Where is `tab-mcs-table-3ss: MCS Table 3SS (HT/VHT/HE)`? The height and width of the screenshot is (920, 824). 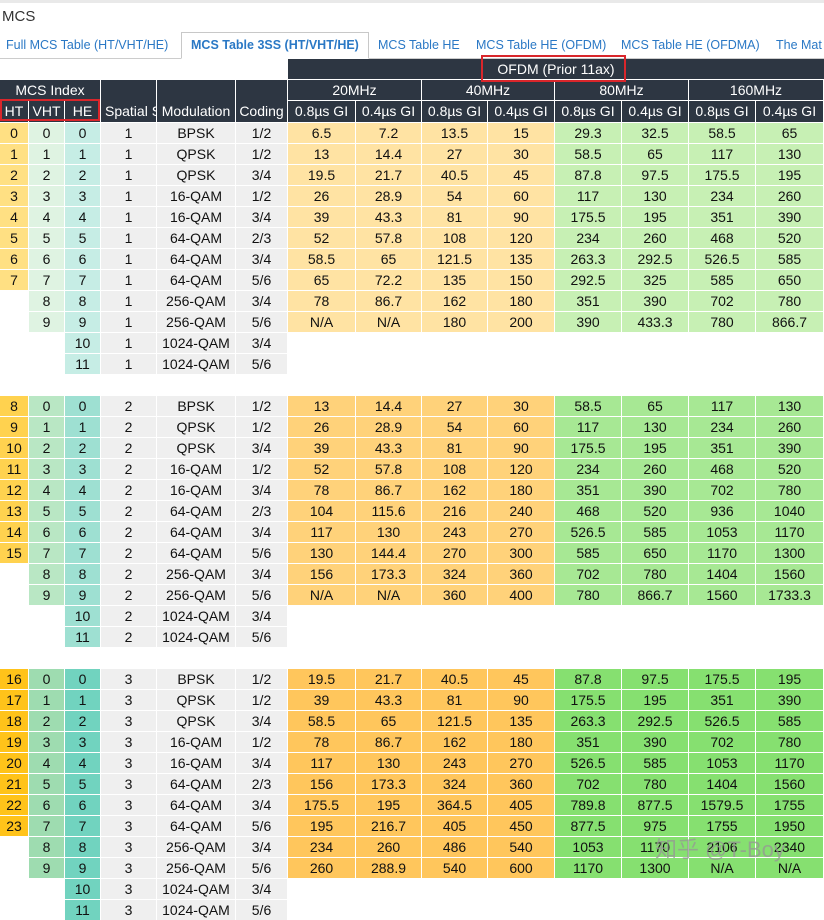 tab-mcs-table-3ss: MCS Table 3SS (HT/VHT/HE) is located at coordinates (275, 45).